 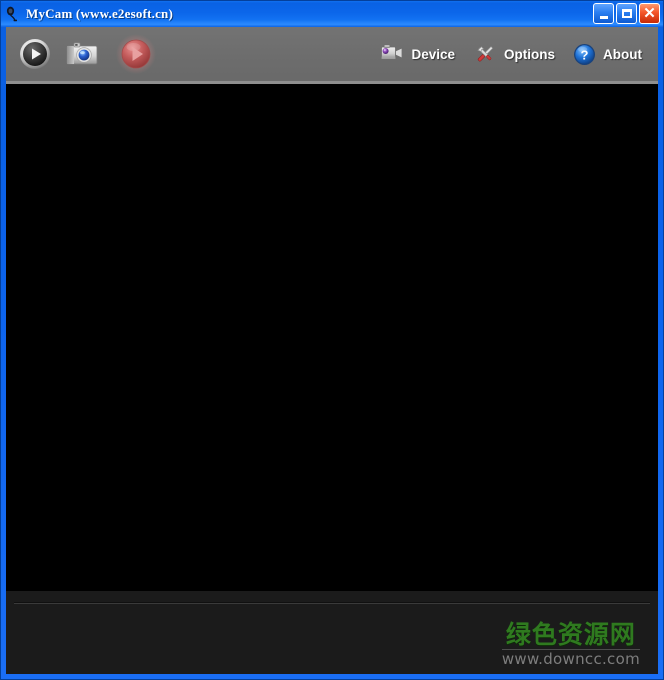 I want to click on watermark-url: www.downcc.com, so click(x=570, y=658).